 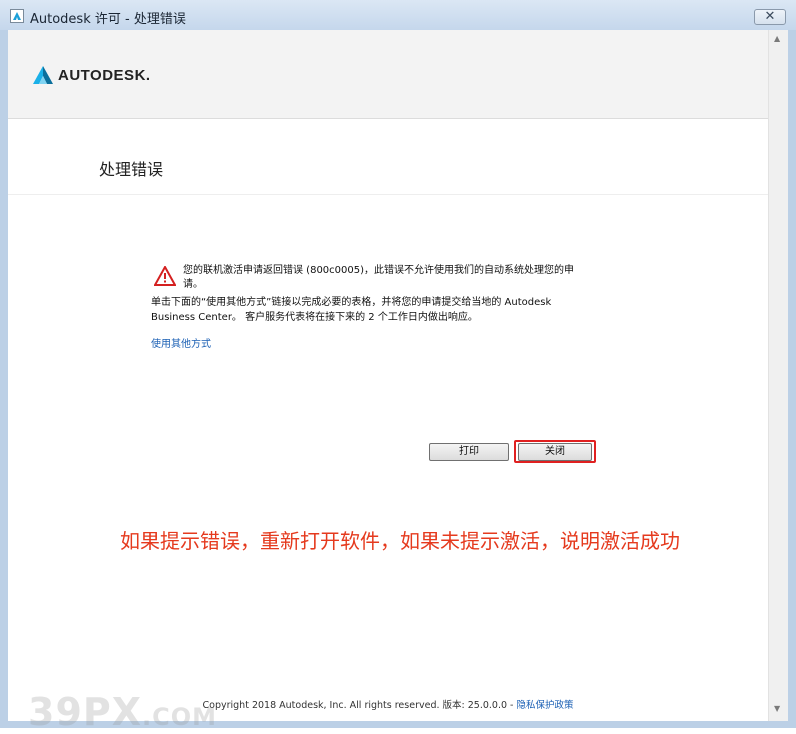 What do you see at coordinates (104, 75) in the screenshot?
I see `autodesk-logo-text: AUTODESK.` at bounding box center [104, 75].